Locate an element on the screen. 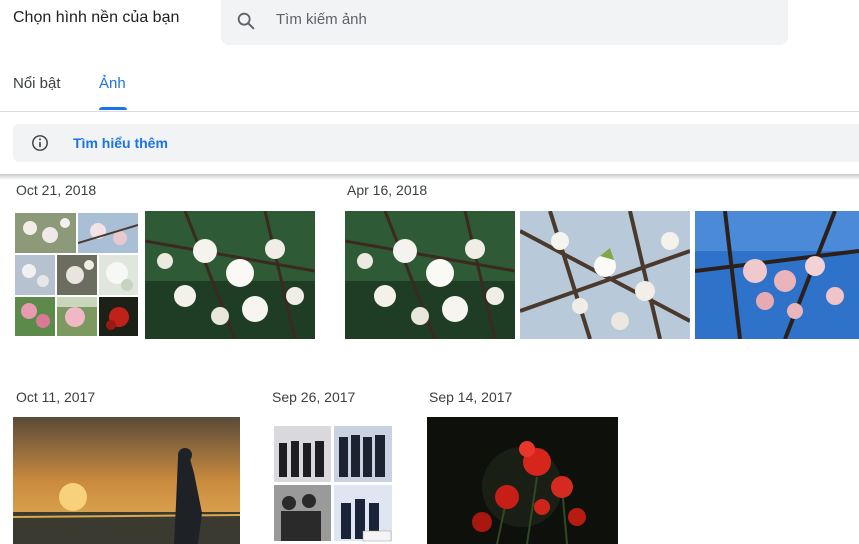 The width and height of the screenshot is (859, 544). info-banner: Tìm hiểu thêm is located at coordinates (436, 143).